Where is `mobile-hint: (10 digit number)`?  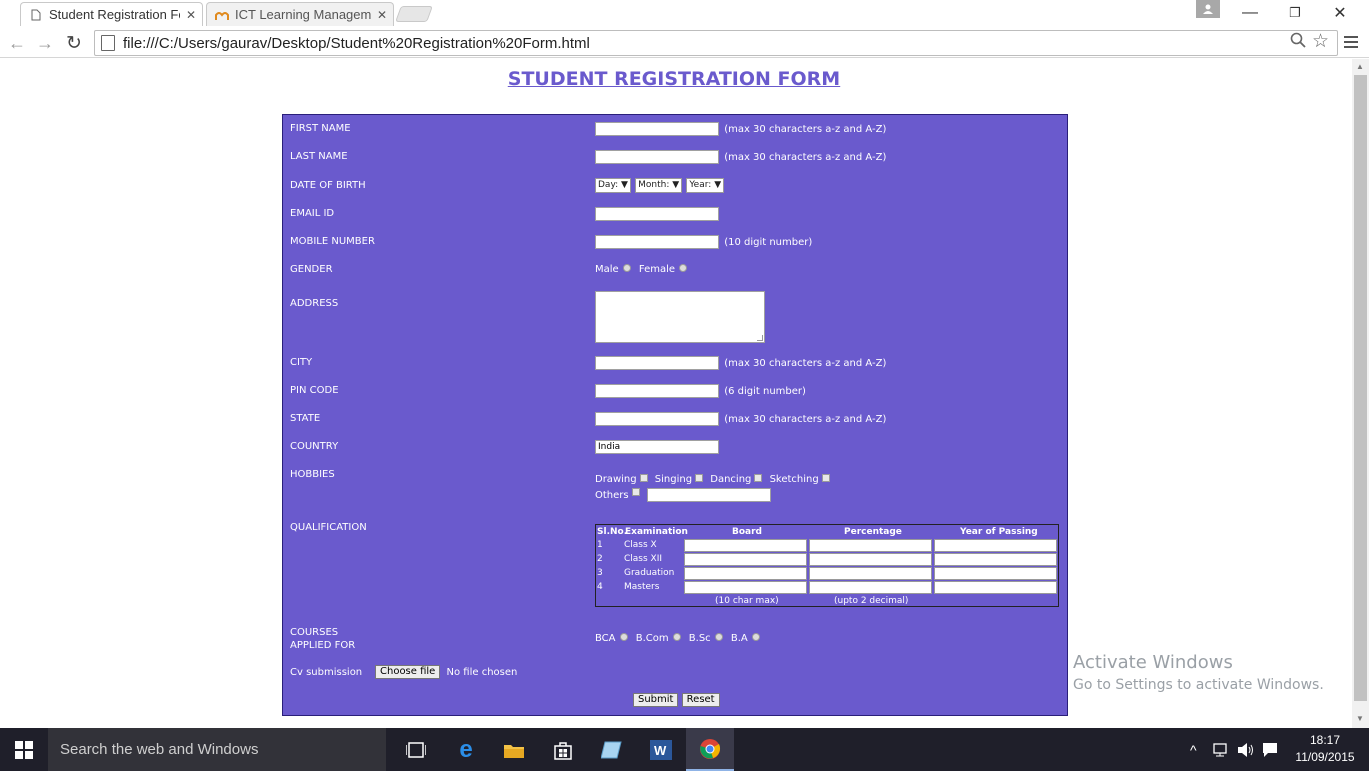
mobile-hint: (10 digit number) is located at coordinates (768, 242).